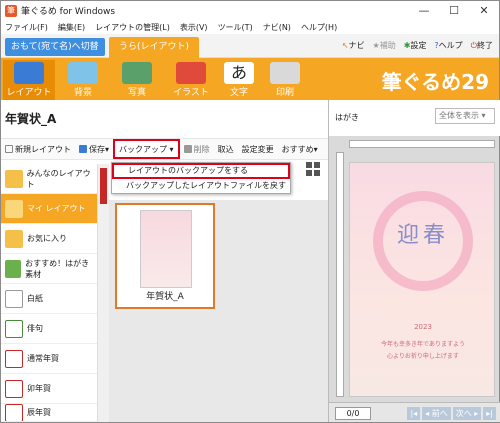 The height and width of the screenshot is (423, 500). I want to click on delete-label: 削除, so click(201, 149).